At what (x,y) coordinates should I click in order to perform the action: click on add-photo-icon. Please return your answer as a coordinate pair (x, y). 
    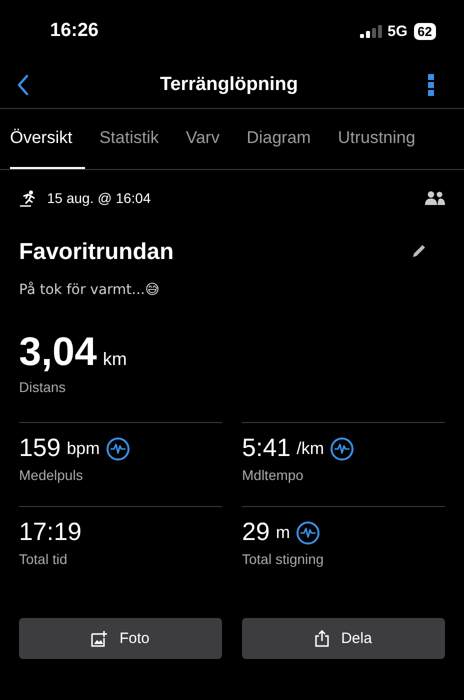
    Looking at the image, I should click on (99, 638).